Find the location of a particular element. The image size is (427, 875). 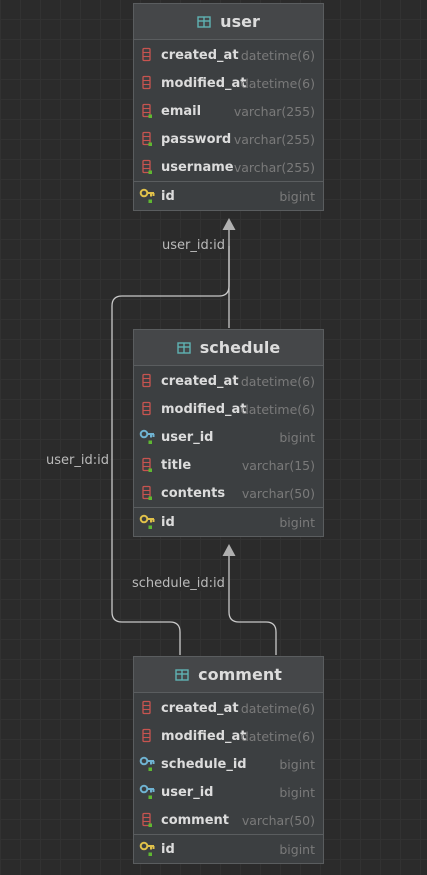

table-title: comment is located at coordinates (240, 674).